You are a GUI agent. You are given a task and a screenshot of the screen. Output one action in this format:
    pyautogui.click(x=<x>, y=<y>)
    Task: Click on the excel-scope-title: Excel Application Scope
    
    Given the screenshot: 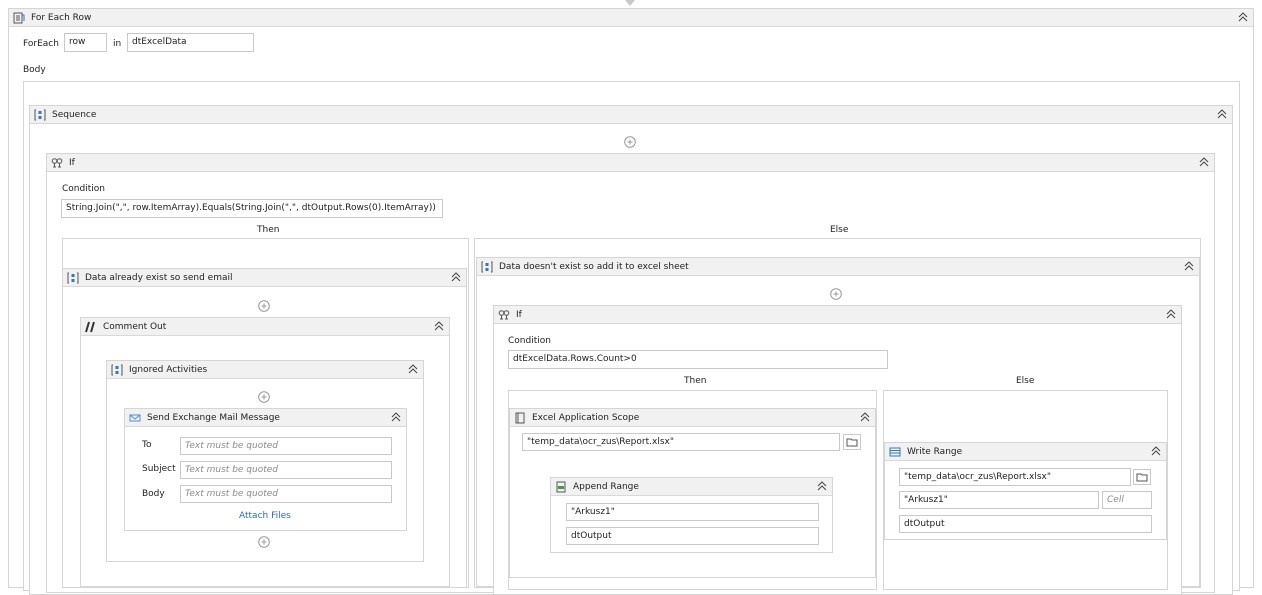 What is the action you would take?
    pyautogui.click(x=586, y=418)
    